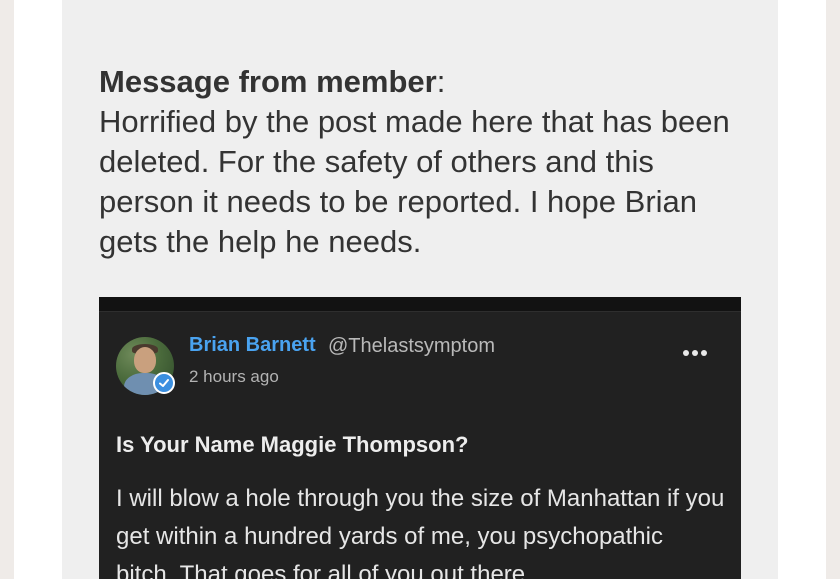  Describe the element at coordinates (420, 304) in the screenshot. I see `screenshot-top-bar` at that location.